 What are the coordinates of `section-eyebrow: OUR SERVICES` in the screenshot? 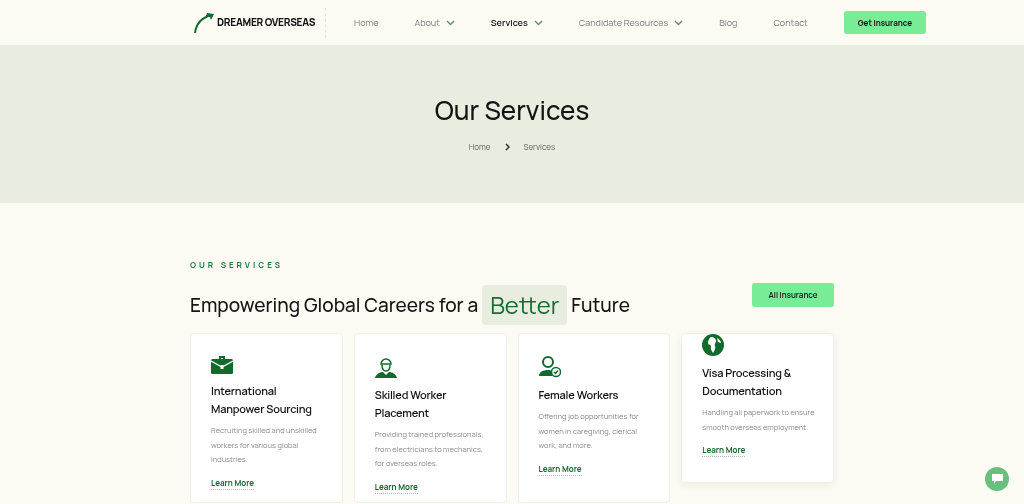 It's located at (237, 265).